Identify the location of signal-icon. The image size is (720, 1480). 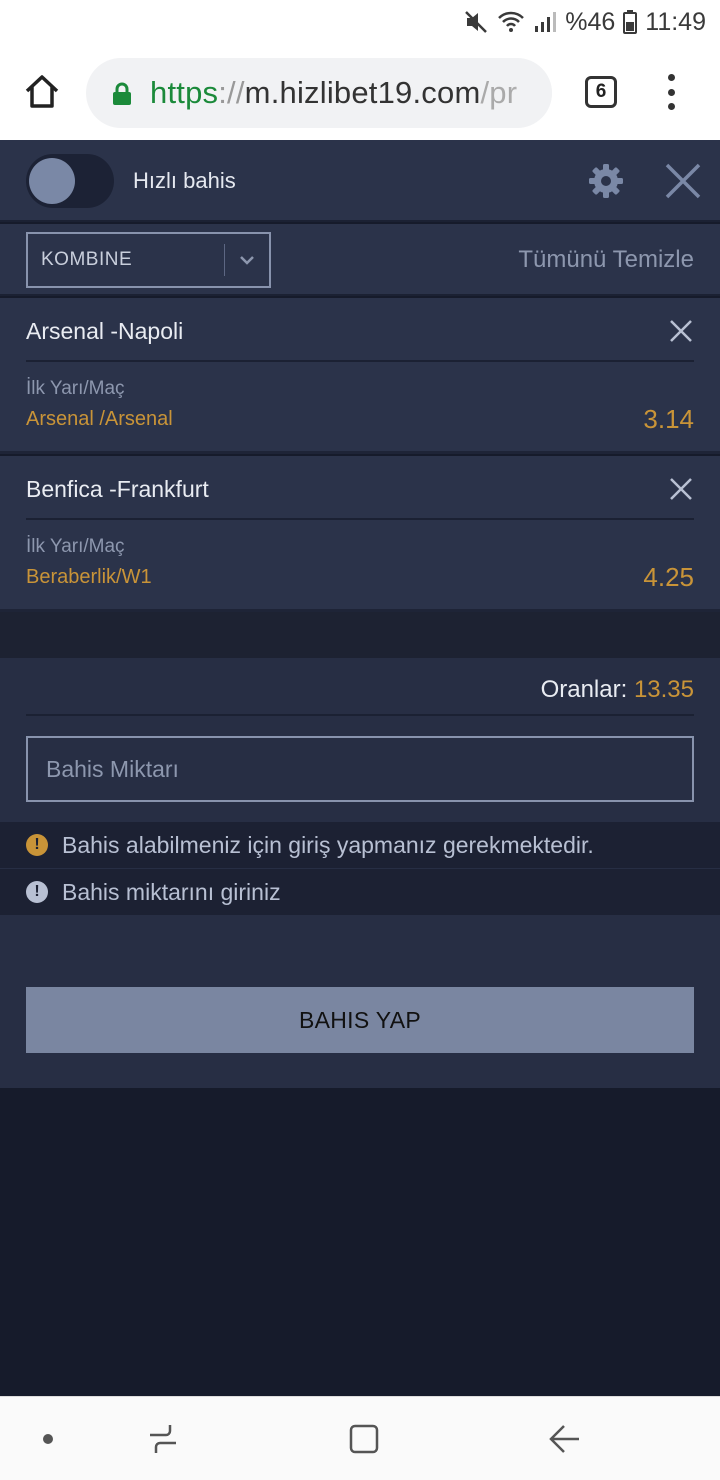
(545, 22).